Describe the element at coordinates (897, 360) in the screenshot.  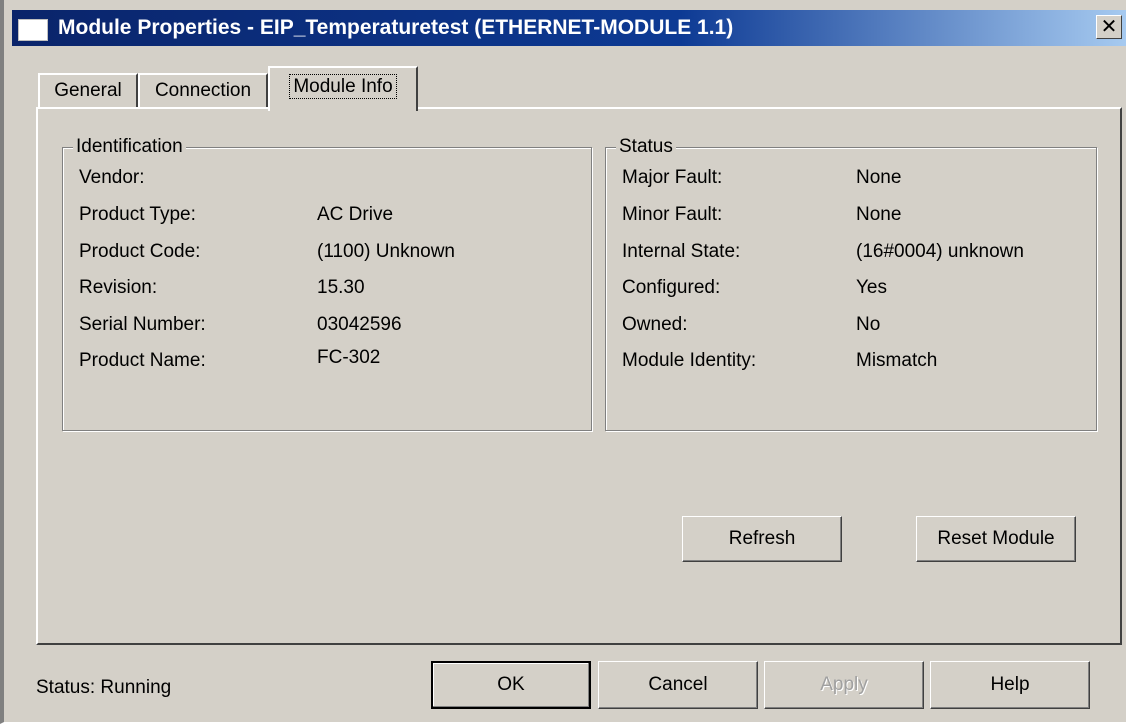
I see `module-identity-value: Mismatch` at that location.